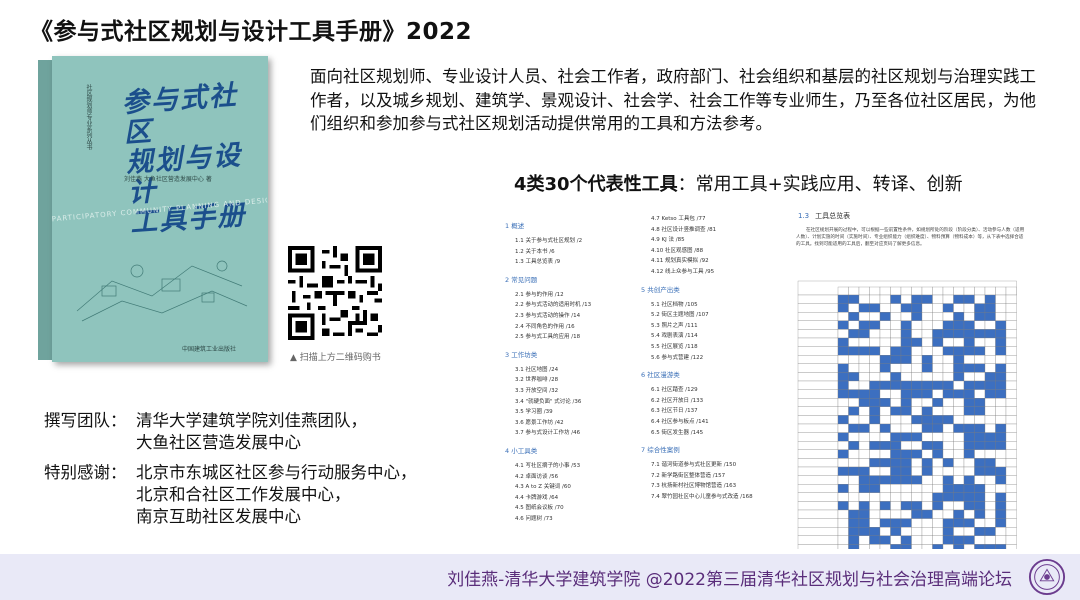 The height and width of the screenshot is (600, 1080). I want to click on toc-item: 4.9 KJ 法 /85, so click(668, 240).